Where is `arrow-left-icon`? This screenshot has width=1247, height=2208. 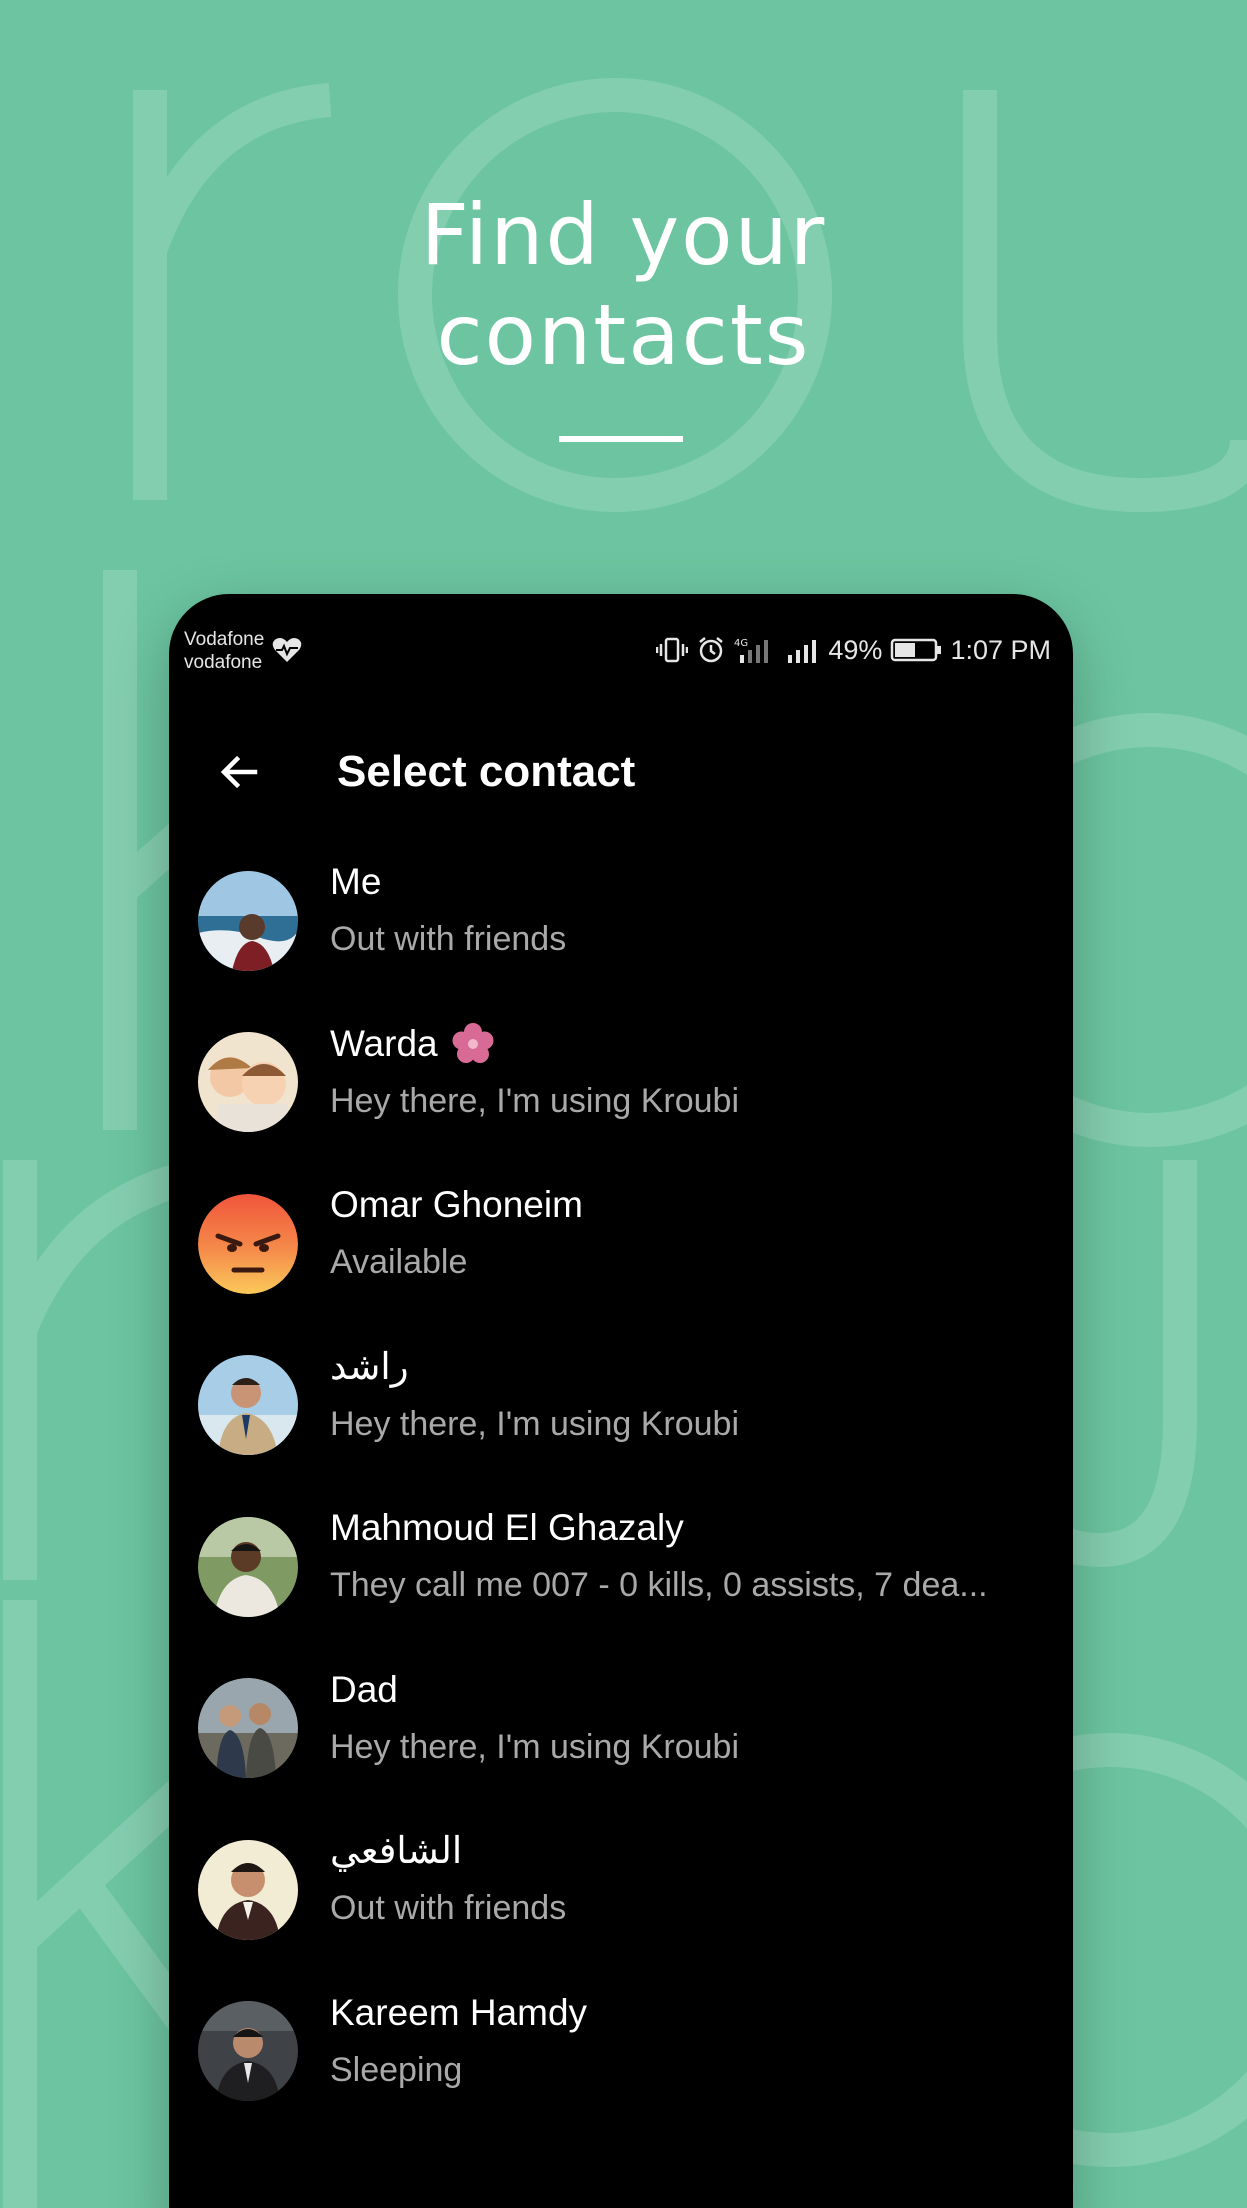
arrow-left-icon is located at coordinates (239, 772).